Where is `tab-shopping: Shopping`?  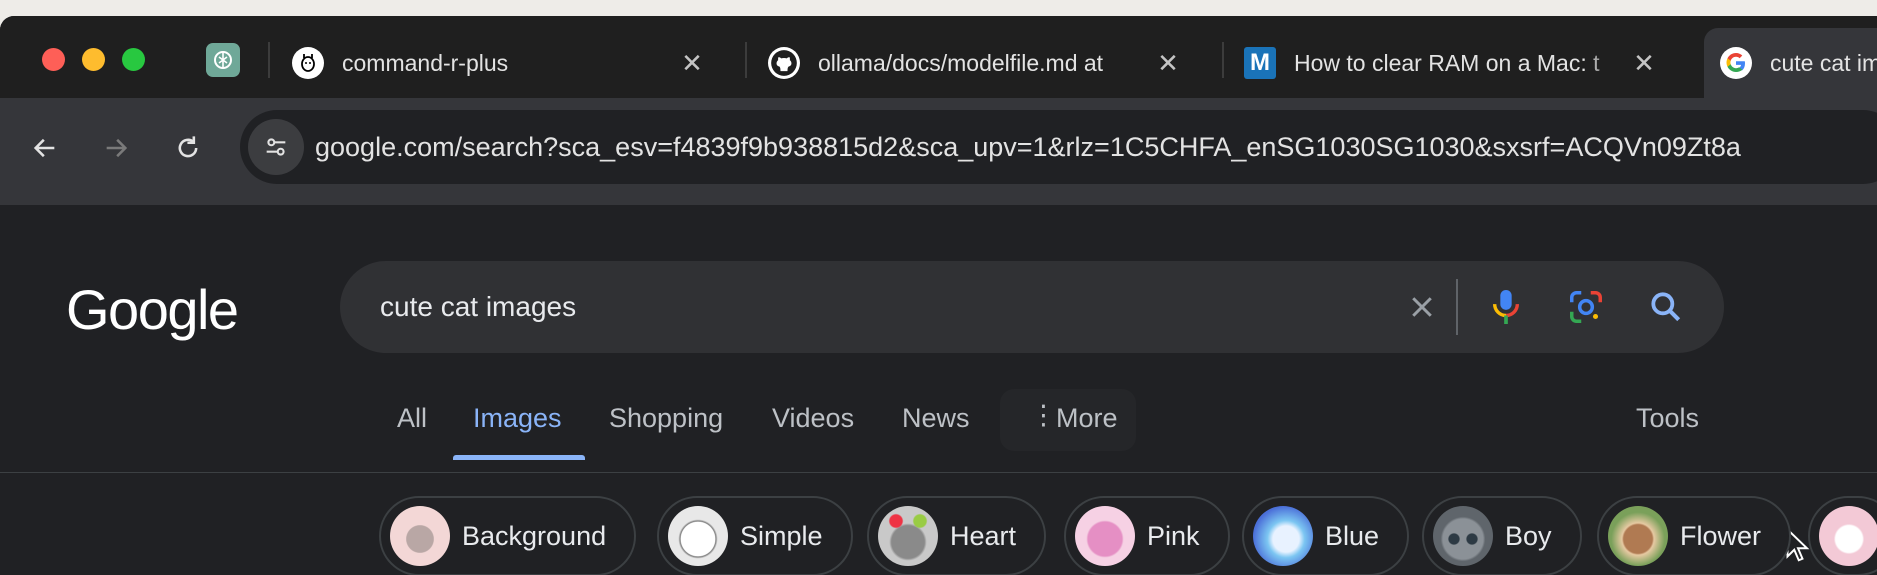 tab-shopping: Shopping is located at coordinates (666, 418).